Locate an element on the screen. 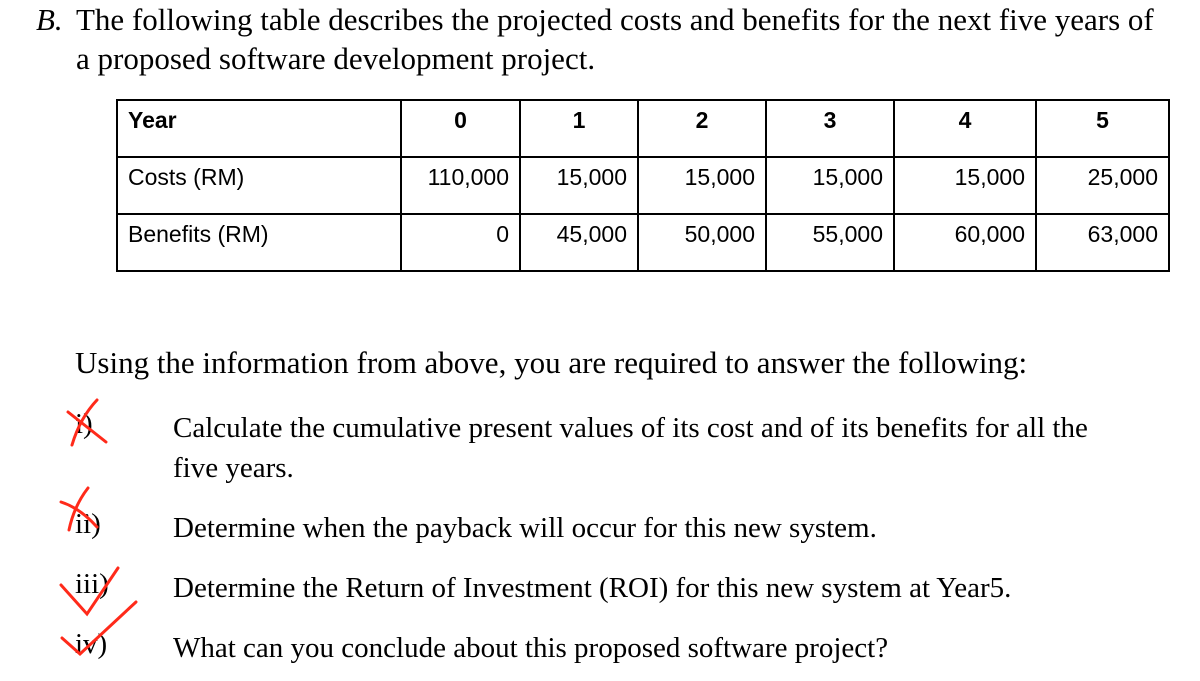 This screenshot has width=1200, height=681. annotation-svg is located at coordinates (98, 527).